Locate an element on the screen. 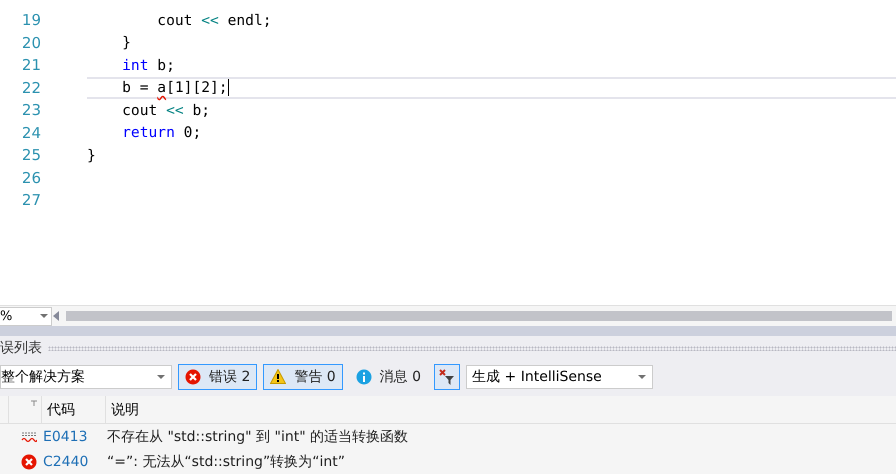  line-number: 19 is located at coordinates (30, 20).